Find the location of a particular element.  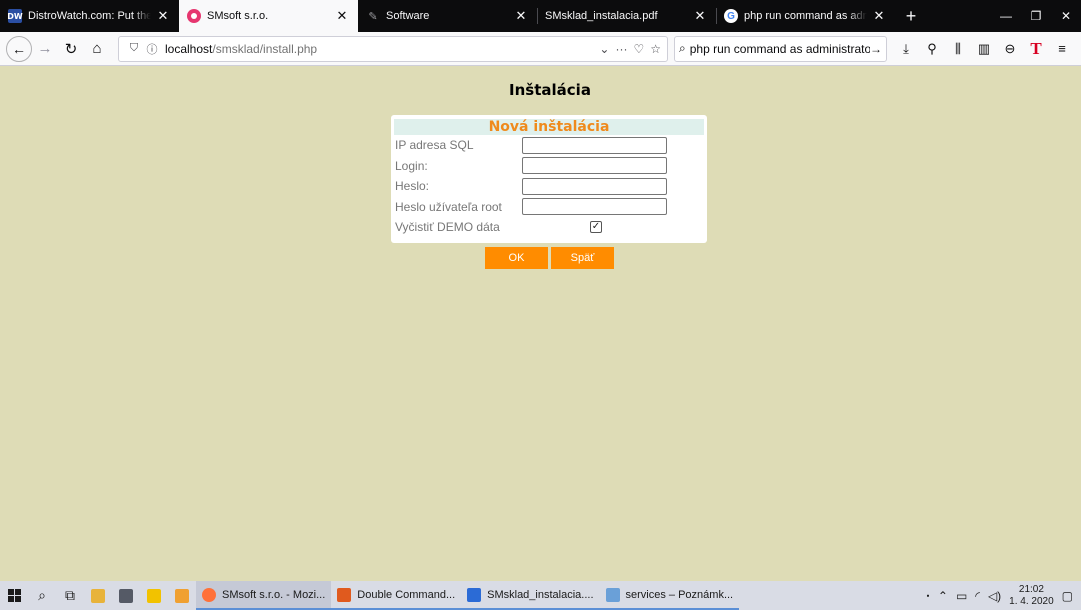

tab-title: SMsoft s.r.o. is located at coordinates (238, 16).